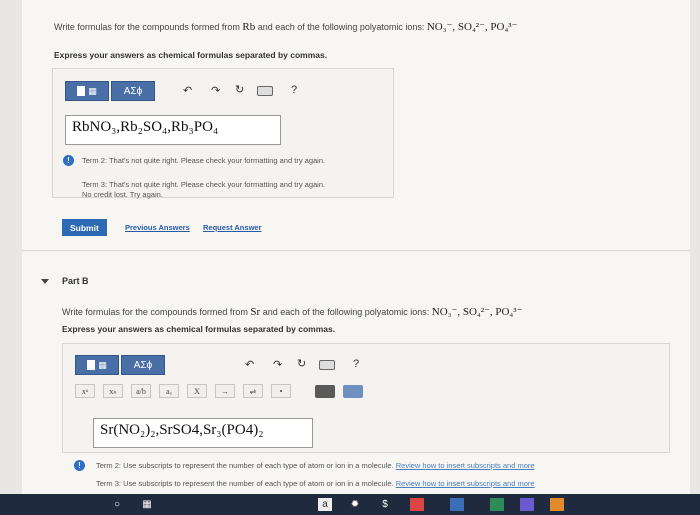 The image size is (700, 515). What do you see at coordinates (203, 433) in the screenshot?
I see `part-b-answer-input: Sr(NO₂)₂,SrSO4,Sr₃(PO4)₂` at bounding box center [203, 433].